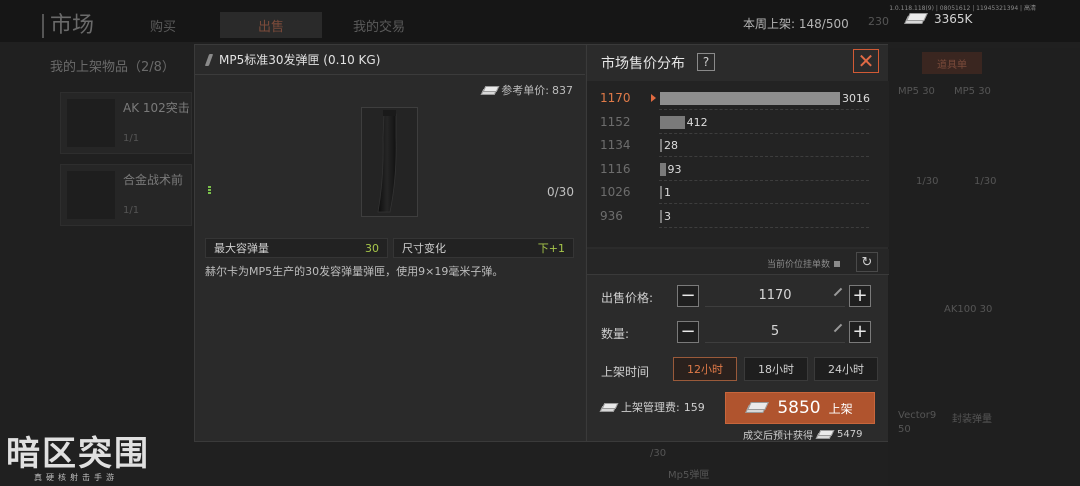  I want to click on item-thumbnail, so click(91, 195).